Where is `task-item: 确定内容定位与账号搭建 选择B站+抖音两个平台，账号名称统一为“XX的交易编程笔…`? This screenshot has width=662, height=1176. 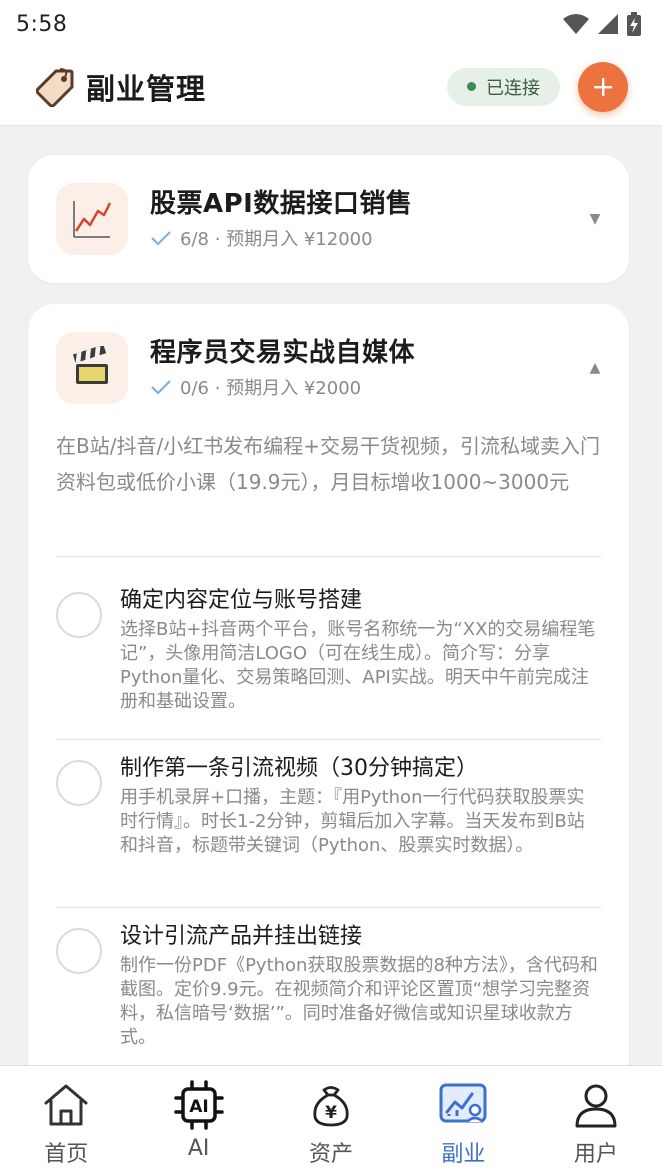 task-item: 确定内容定位与账号搭建 选择B站+抖音两个平台，账号名称统一为“XX的交易编程笔… is located at coordinates (328, 650).